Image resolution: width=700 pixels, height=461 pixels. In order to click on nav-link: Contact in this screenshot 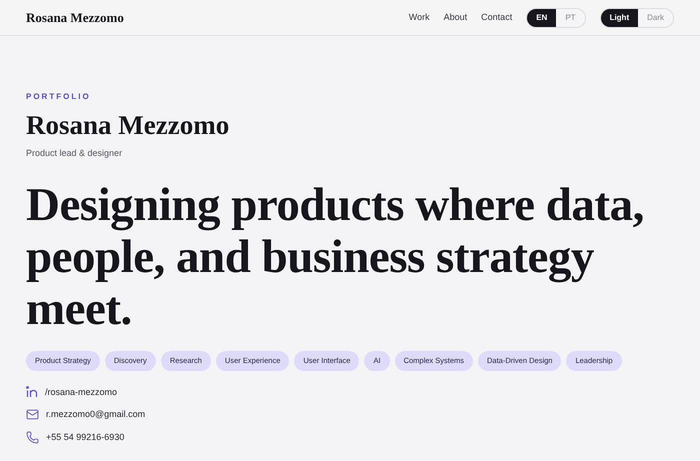, I will do `click(496, 17)`.